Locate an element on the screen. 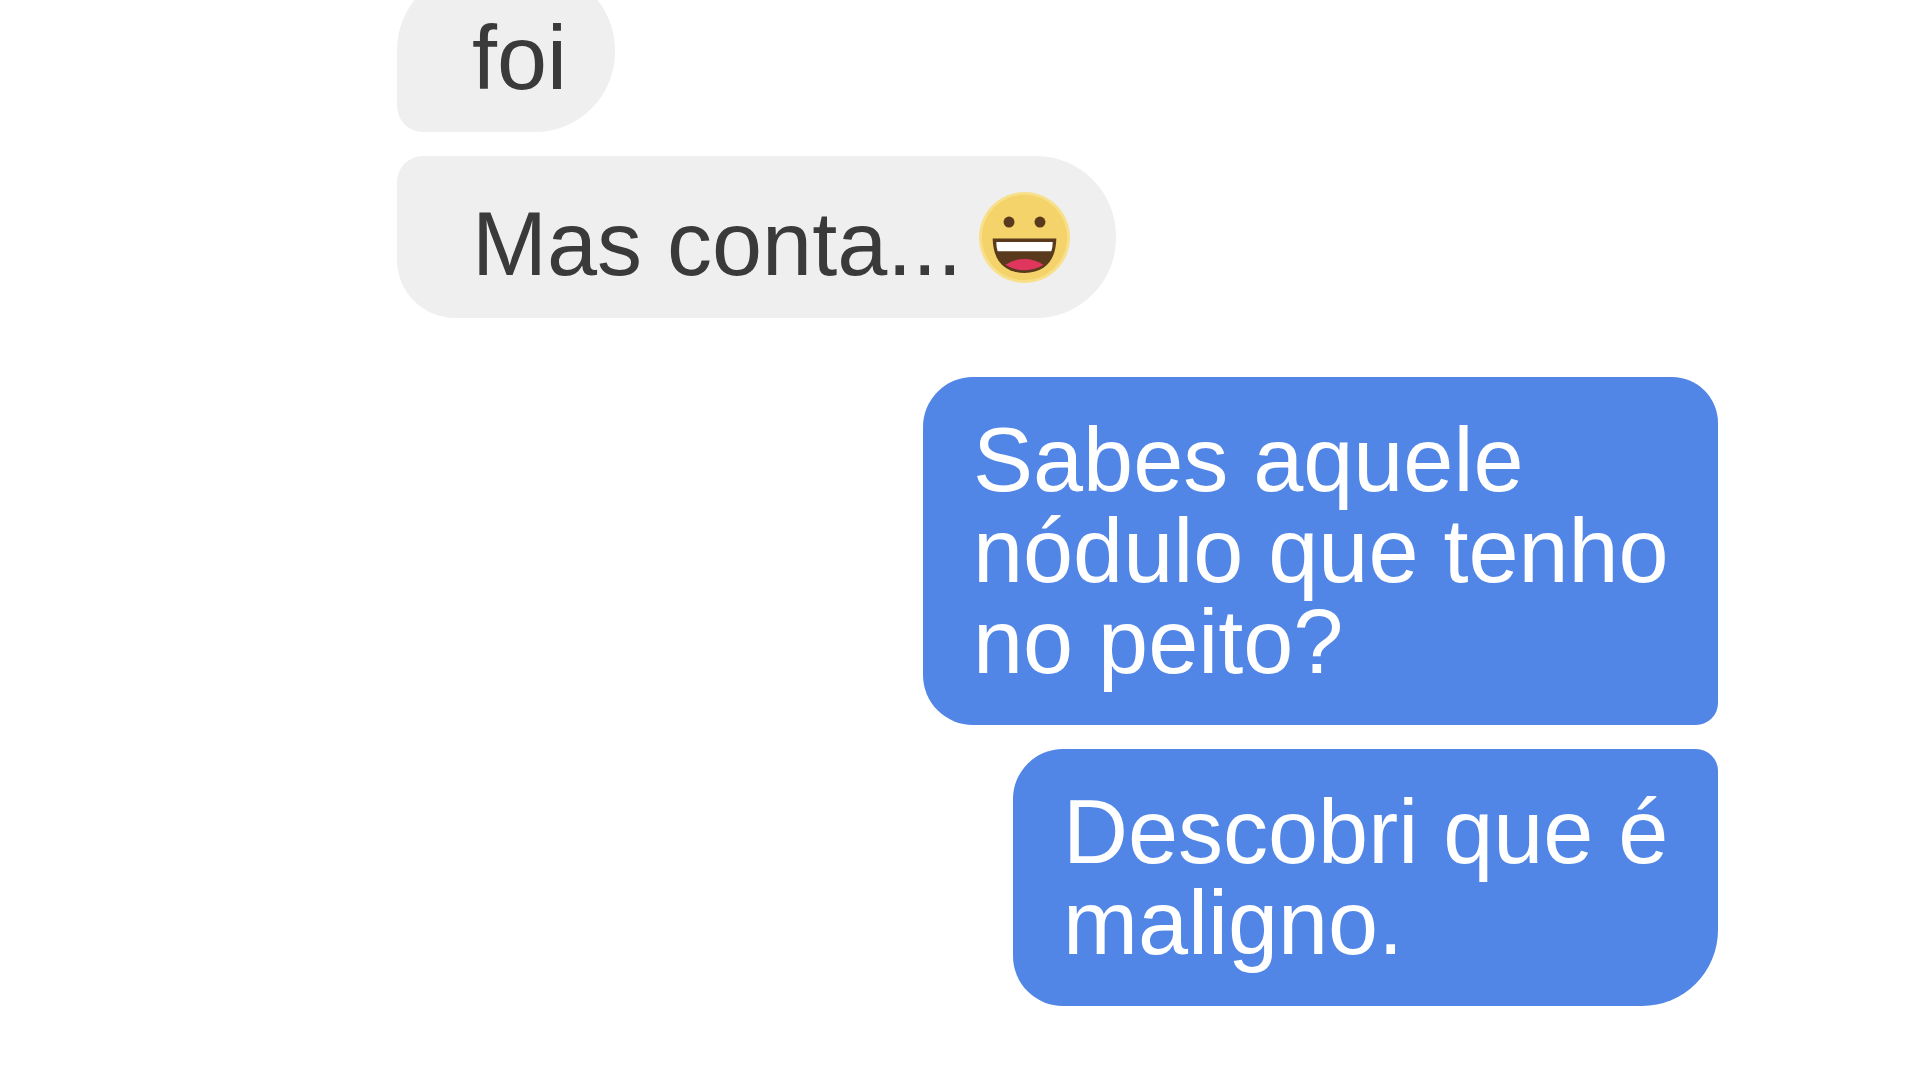 The height and width of the screenshot is (1080, 1920). message-text: foi is located at coordinates (520, 58).